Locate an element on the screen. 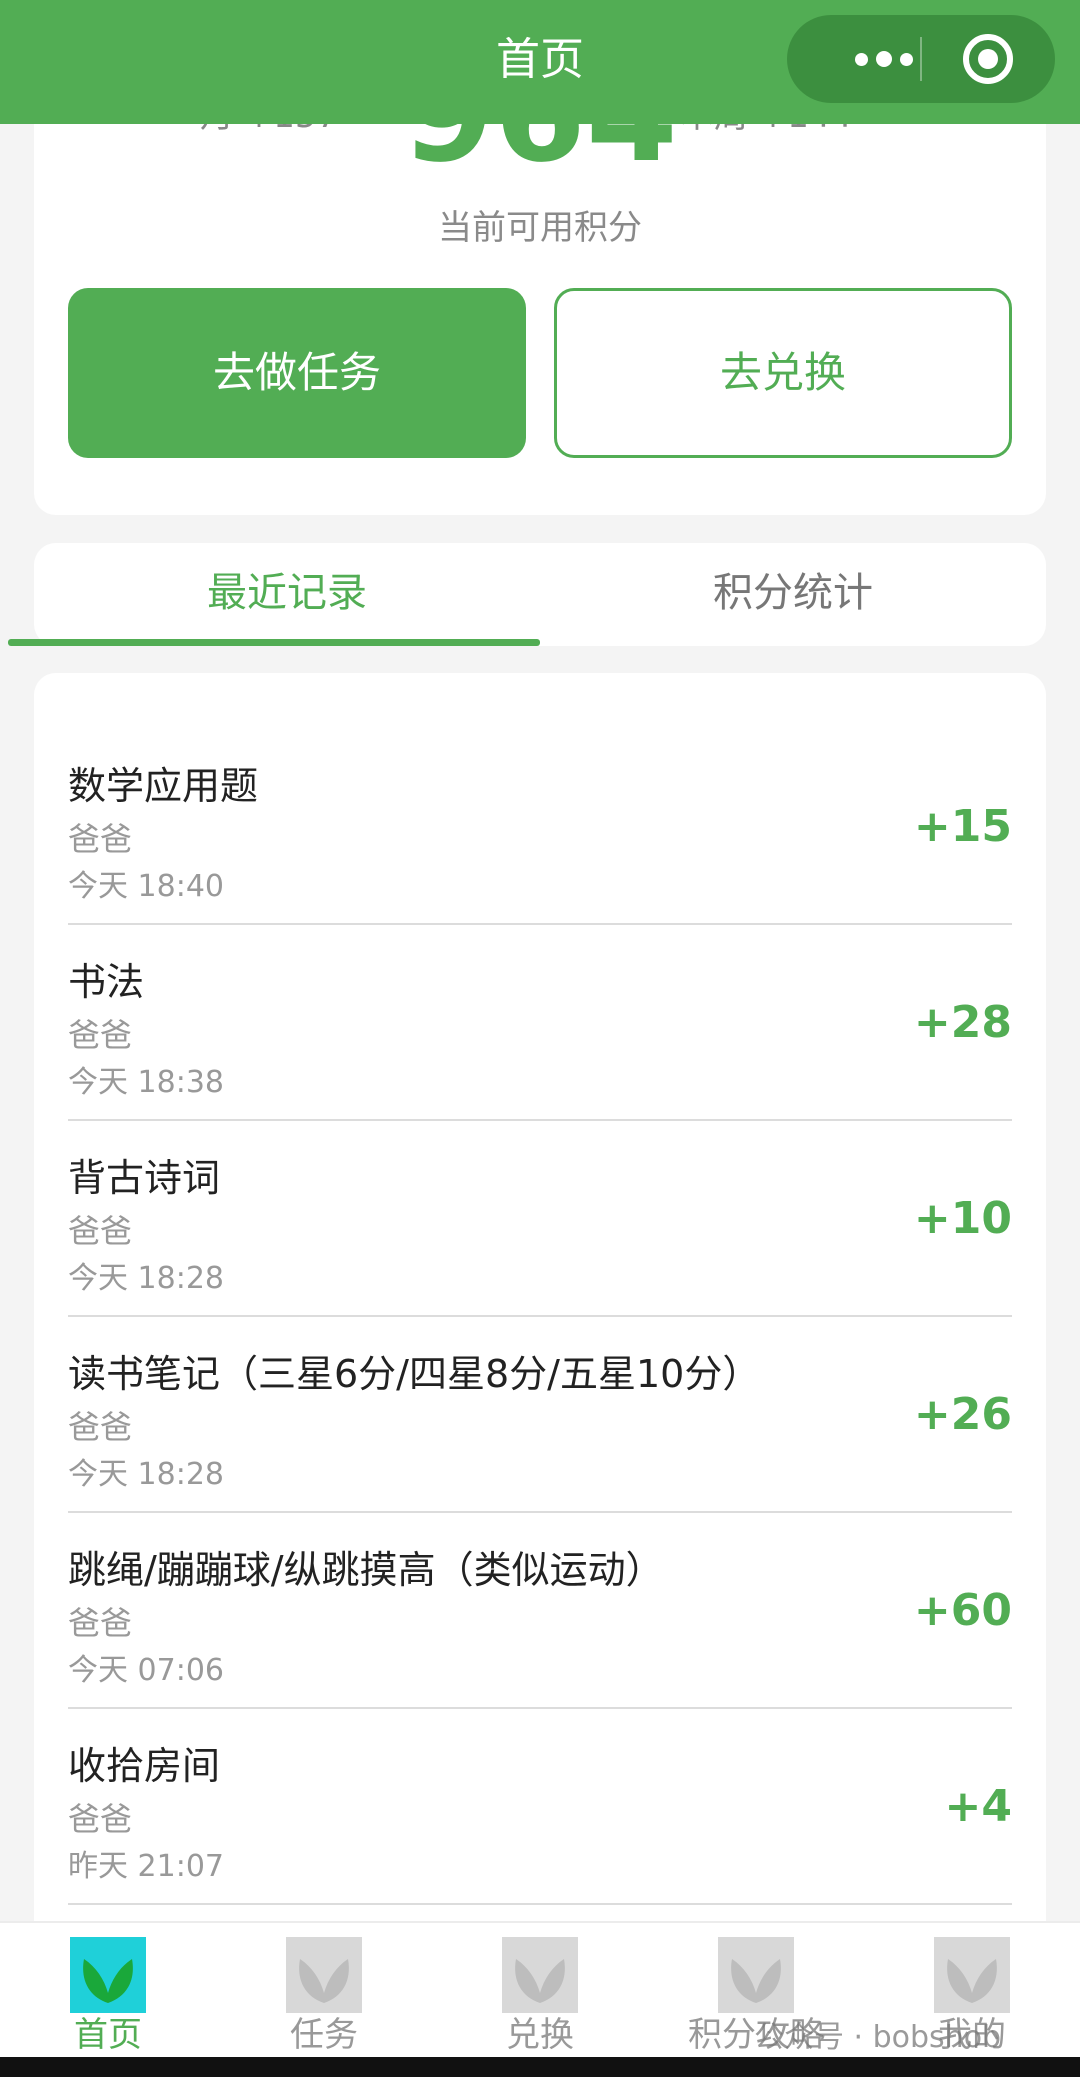 Image resolution: width=1080 pixels, height=2077 pixels. record-points: +10 is located at coordinates (962, 1218).